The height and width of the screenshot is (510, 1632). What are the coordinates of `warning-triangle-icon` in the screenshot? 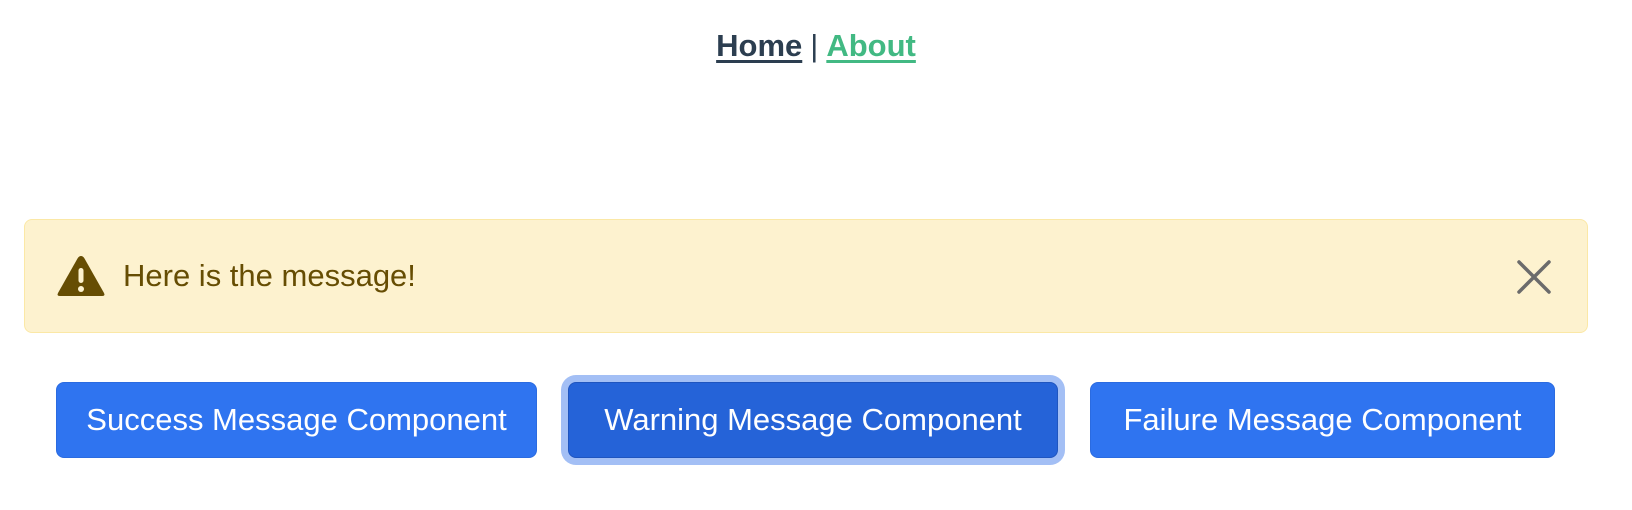 It's located at (81, 276).